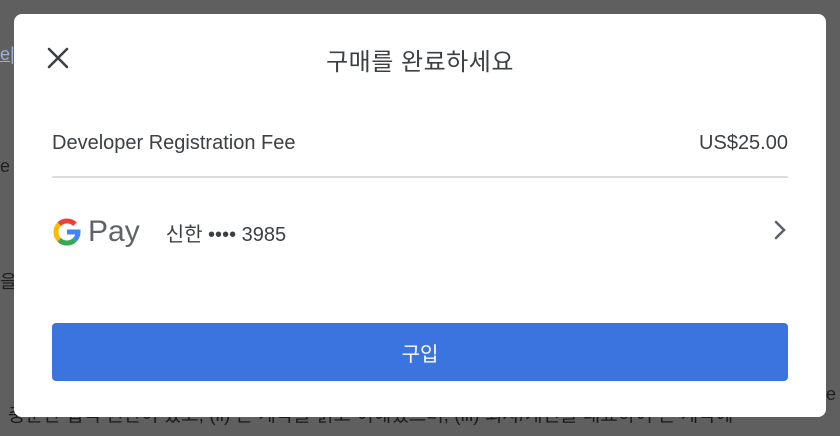 The height and width of the screenshot is (436, 840). Describe the element at coordinates (420, 232) in the screenshot. I see `payment-method-row: Pay 신한 •••• 3985` at that location.